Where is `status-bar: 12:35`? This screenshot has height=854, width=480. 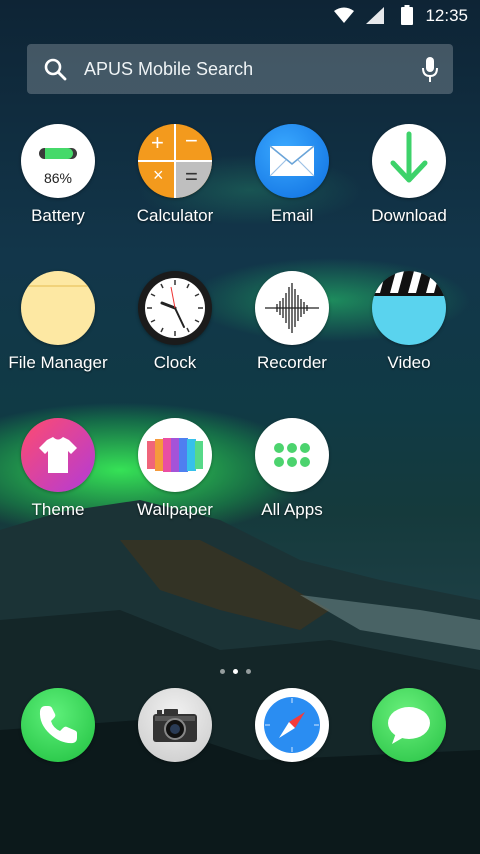
status-bar: 12:35 is located at coordinates (240, 16).